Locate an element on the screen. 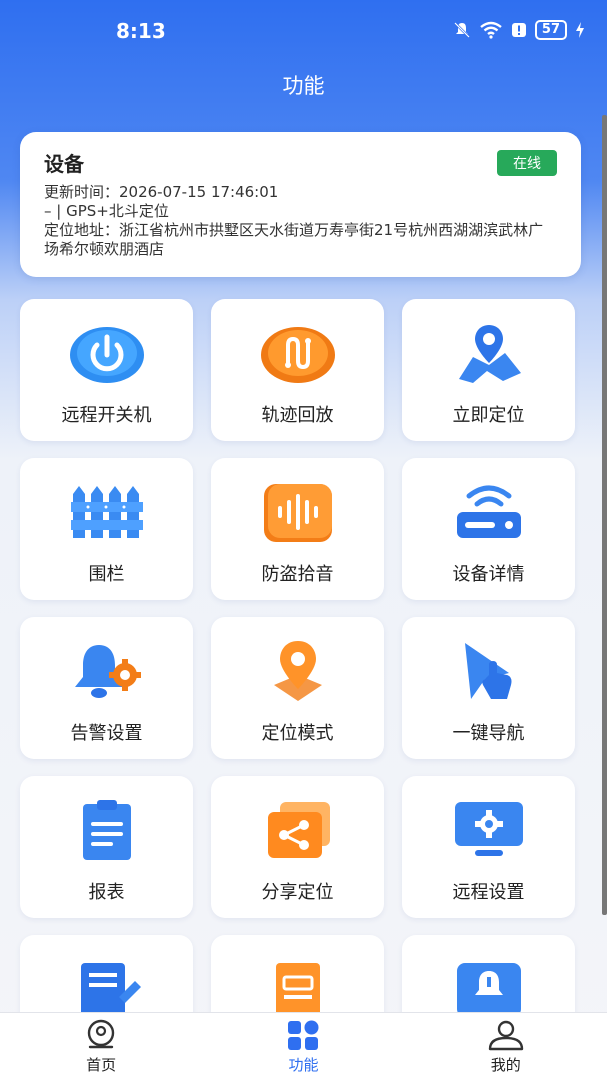  tab-label: 首页 is located at coordinates (101, 1064).